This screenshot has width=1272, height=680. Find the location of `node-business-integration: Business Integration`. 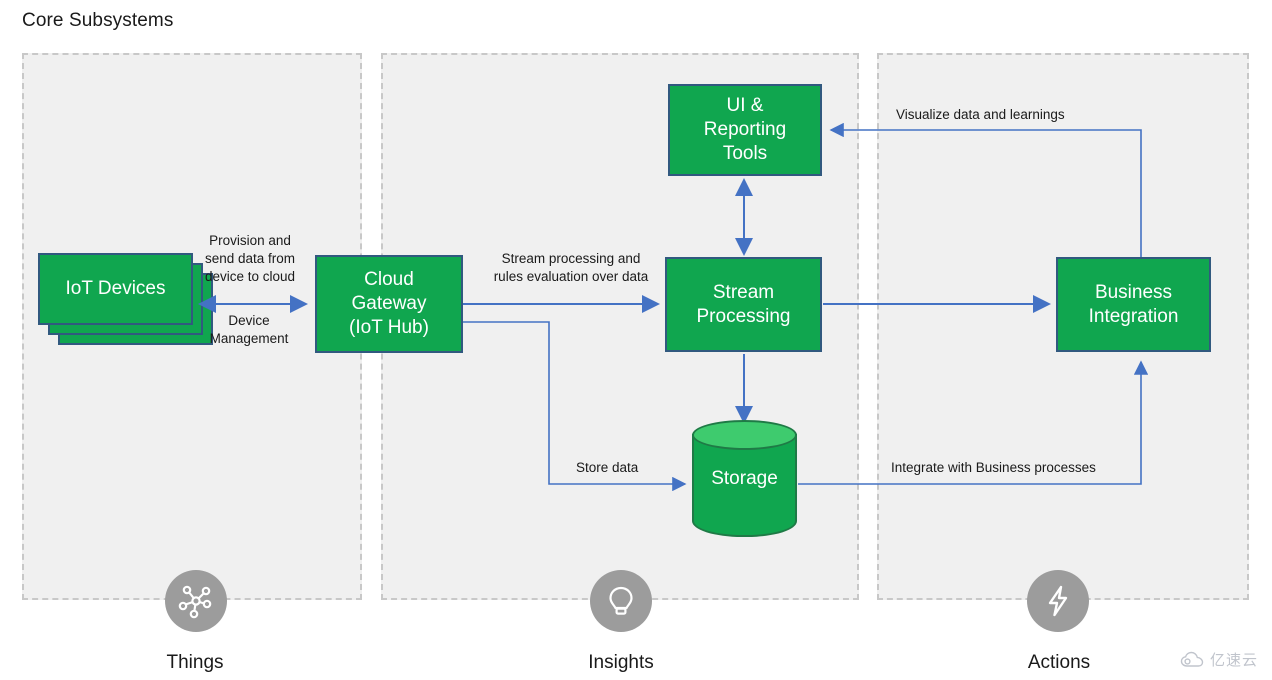

node-business-integration: Business Integration is located at coordinates (1133, 304).